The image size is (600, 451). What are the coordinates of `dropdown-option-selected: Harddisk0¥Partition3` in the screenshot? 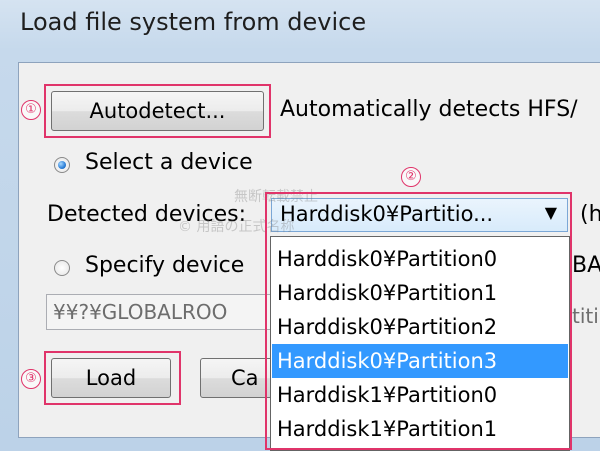 It's located at (420, 361).